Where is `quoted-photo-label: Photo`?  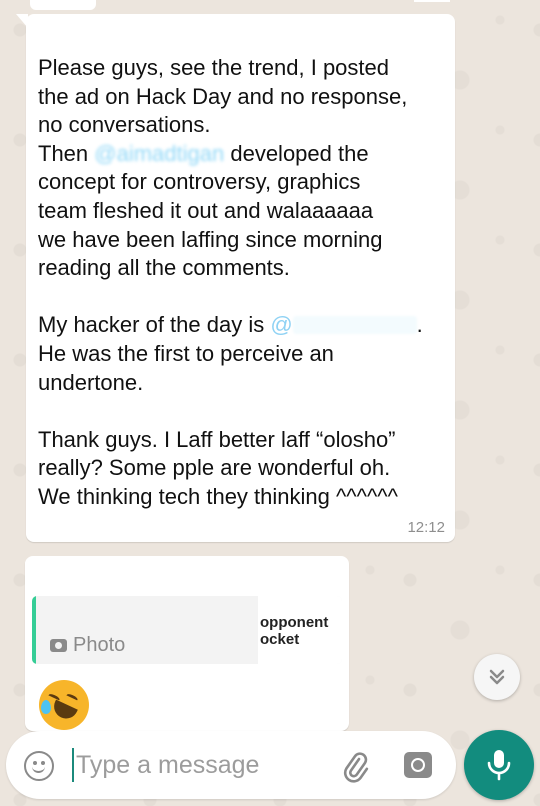
quoted-photo-label: Photo is located at coordinates (87, 645).